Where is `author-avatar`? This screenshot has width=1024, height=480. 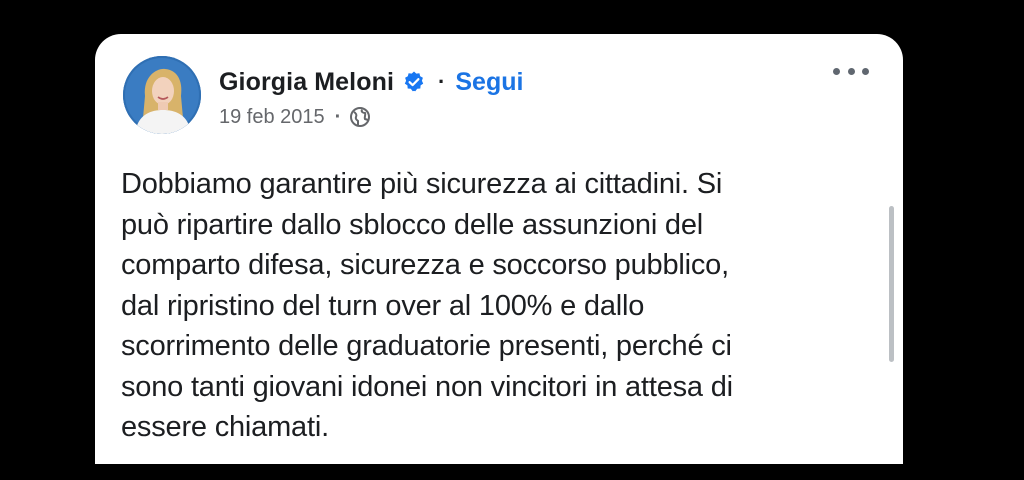 author-avatar is located at coordinates (162, 95).